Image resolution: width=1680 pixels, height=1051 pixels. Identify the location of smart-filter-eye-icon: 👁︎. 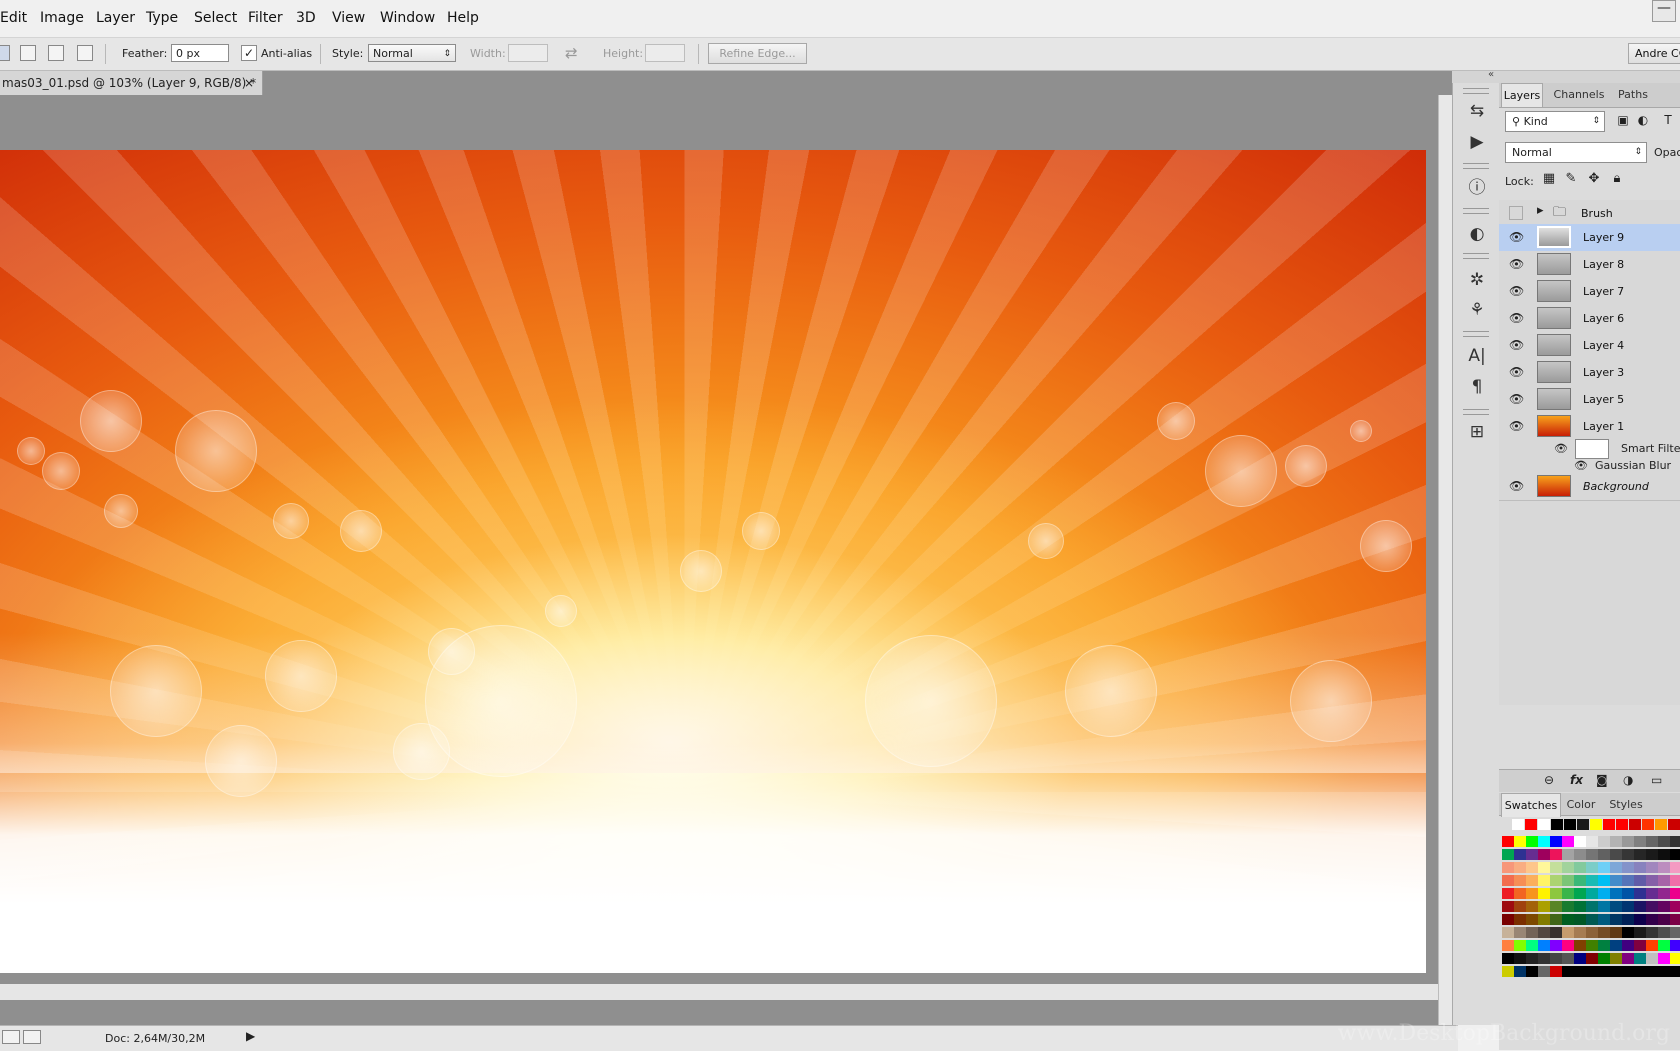
(1561, 448).